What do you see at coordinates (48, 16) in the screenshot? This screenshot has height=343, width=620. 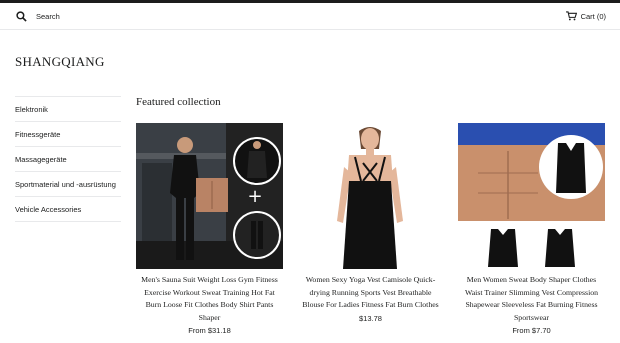 I see `search-label: Search` at bounding box center [48, 16].